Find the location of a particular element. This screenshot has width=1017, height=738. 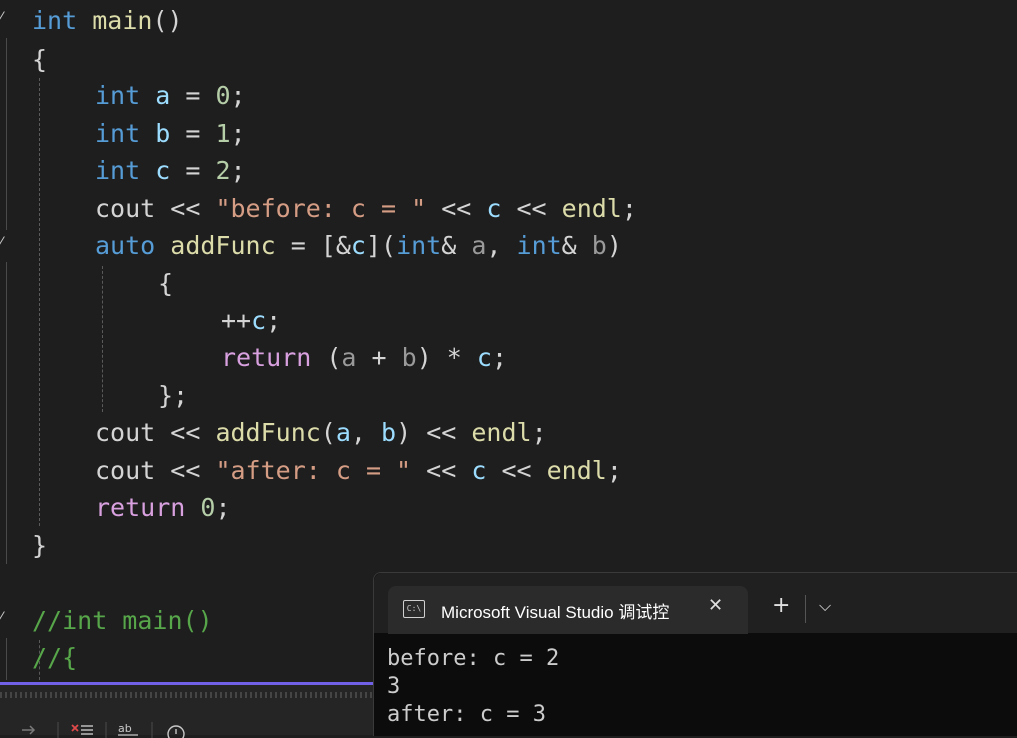

number-token: 1 is located at coordinates (223, 133).